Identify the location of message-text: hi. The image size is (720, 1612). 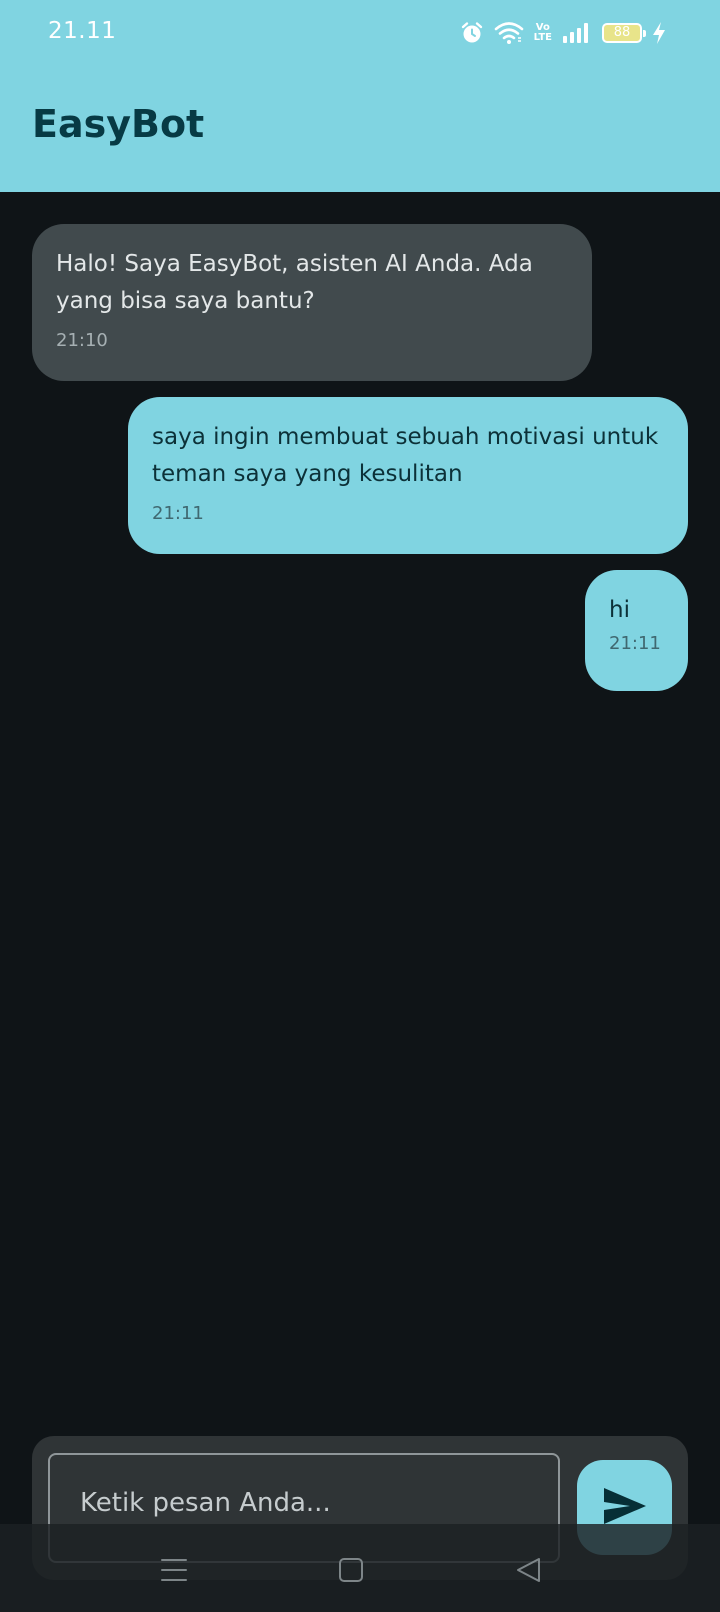
(619, 610).